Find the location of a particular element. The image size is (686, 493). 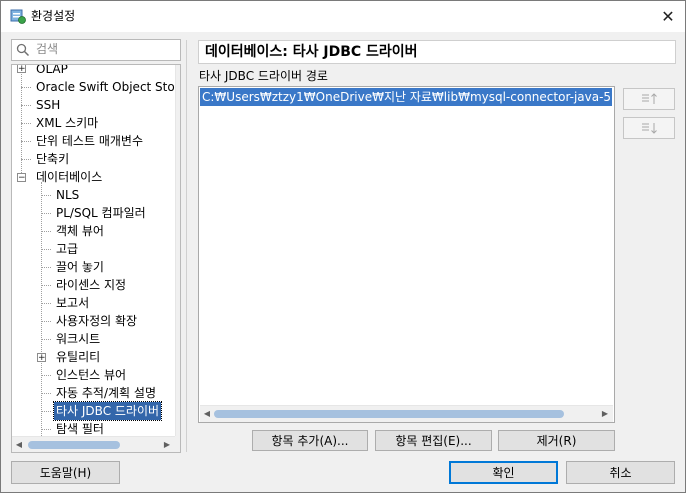

window-title: 환경설정 is located at coordinates (53, 16).